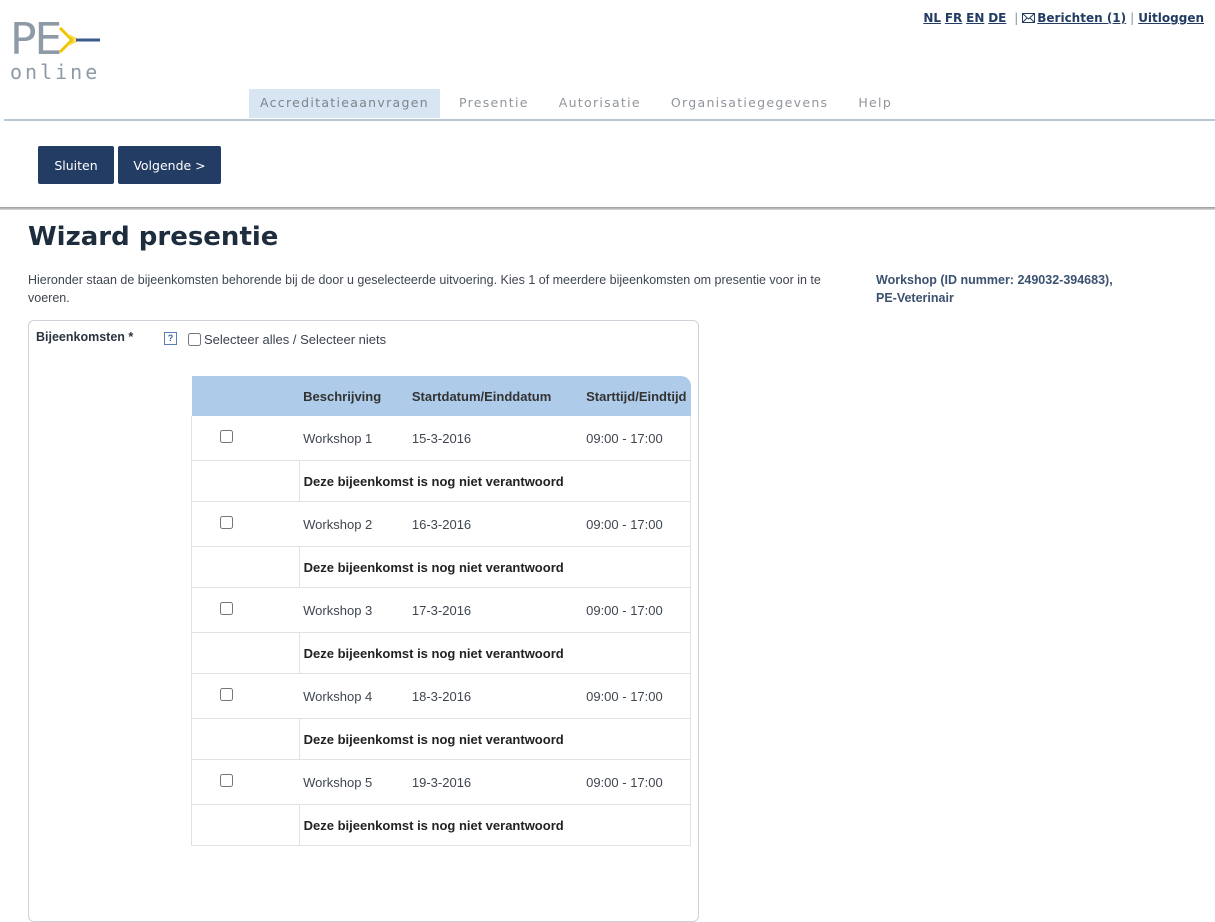 This screenshot has width=1215, height=922. Describe the element at coordinates (953, 18) in the screenshot. I see `lang-fr-link: FR` at that location.